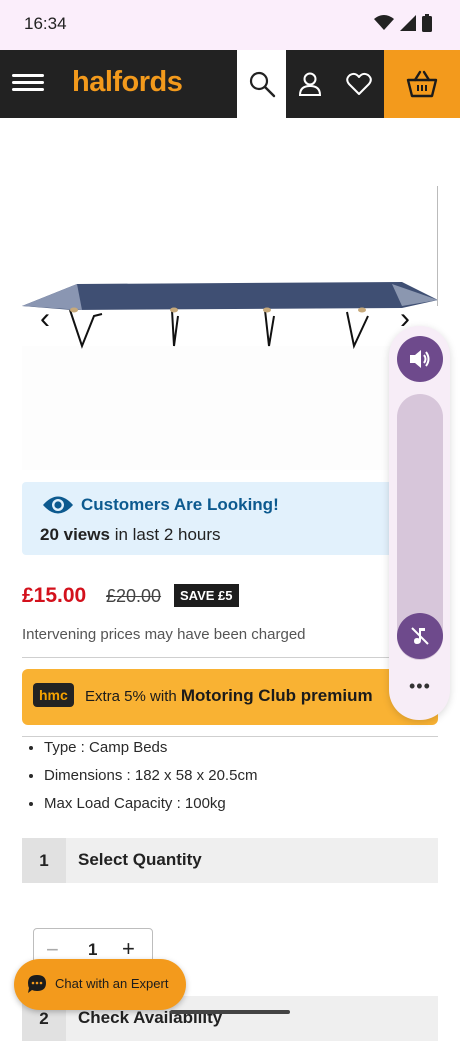  Describe the element at coordinates (45, 23) in the screenshot. I see `status-time: 16:34` at that location.